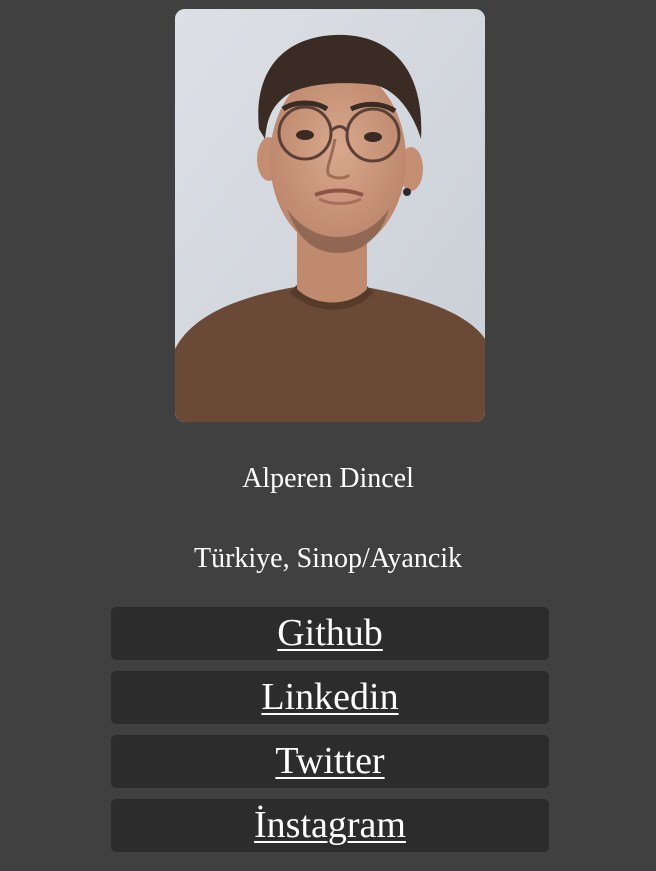 The height and width of the screenshot is (871, 656). What do you see at coordinates (330, 697) in the screenshot?
I see `linkedin-link-button: Linkedin` at bounding box center [330, 697].